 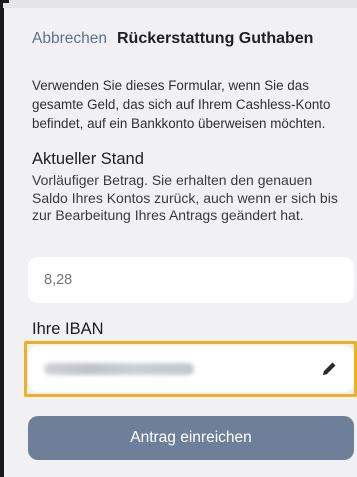 What do you see at coordinates (215, 38) in the screenshot?
I see `page-title: Rückerstattung Guthaben` at bounding box center [215, 38].